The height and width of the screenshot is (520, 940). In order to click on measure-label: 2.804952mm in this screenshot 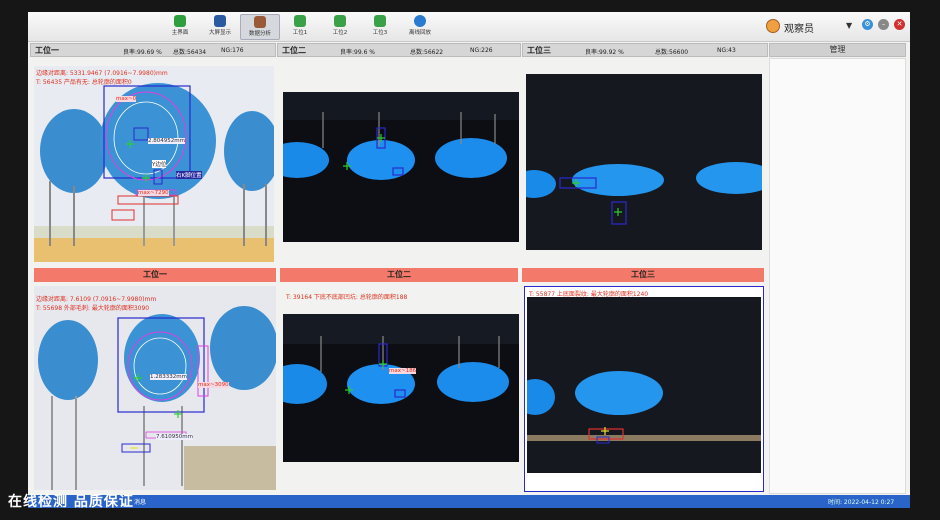, I will do `click(166, 141)`.